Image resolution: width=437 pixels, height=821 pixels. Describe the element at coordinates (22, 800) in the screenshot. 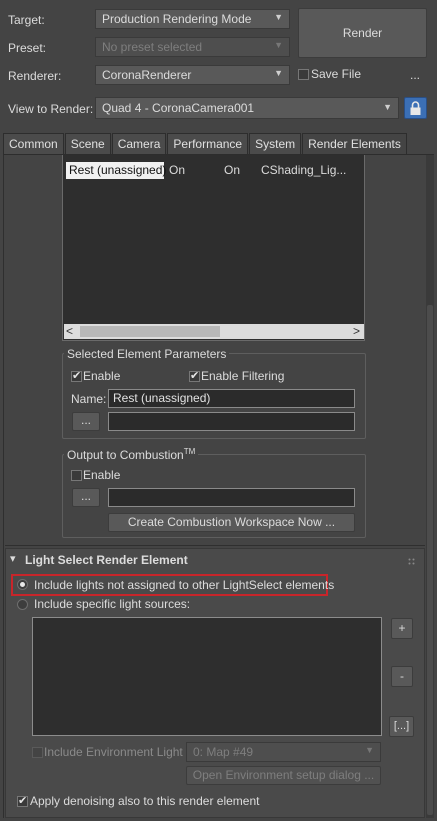

I see `apply-denoising-checkbox` at that location.